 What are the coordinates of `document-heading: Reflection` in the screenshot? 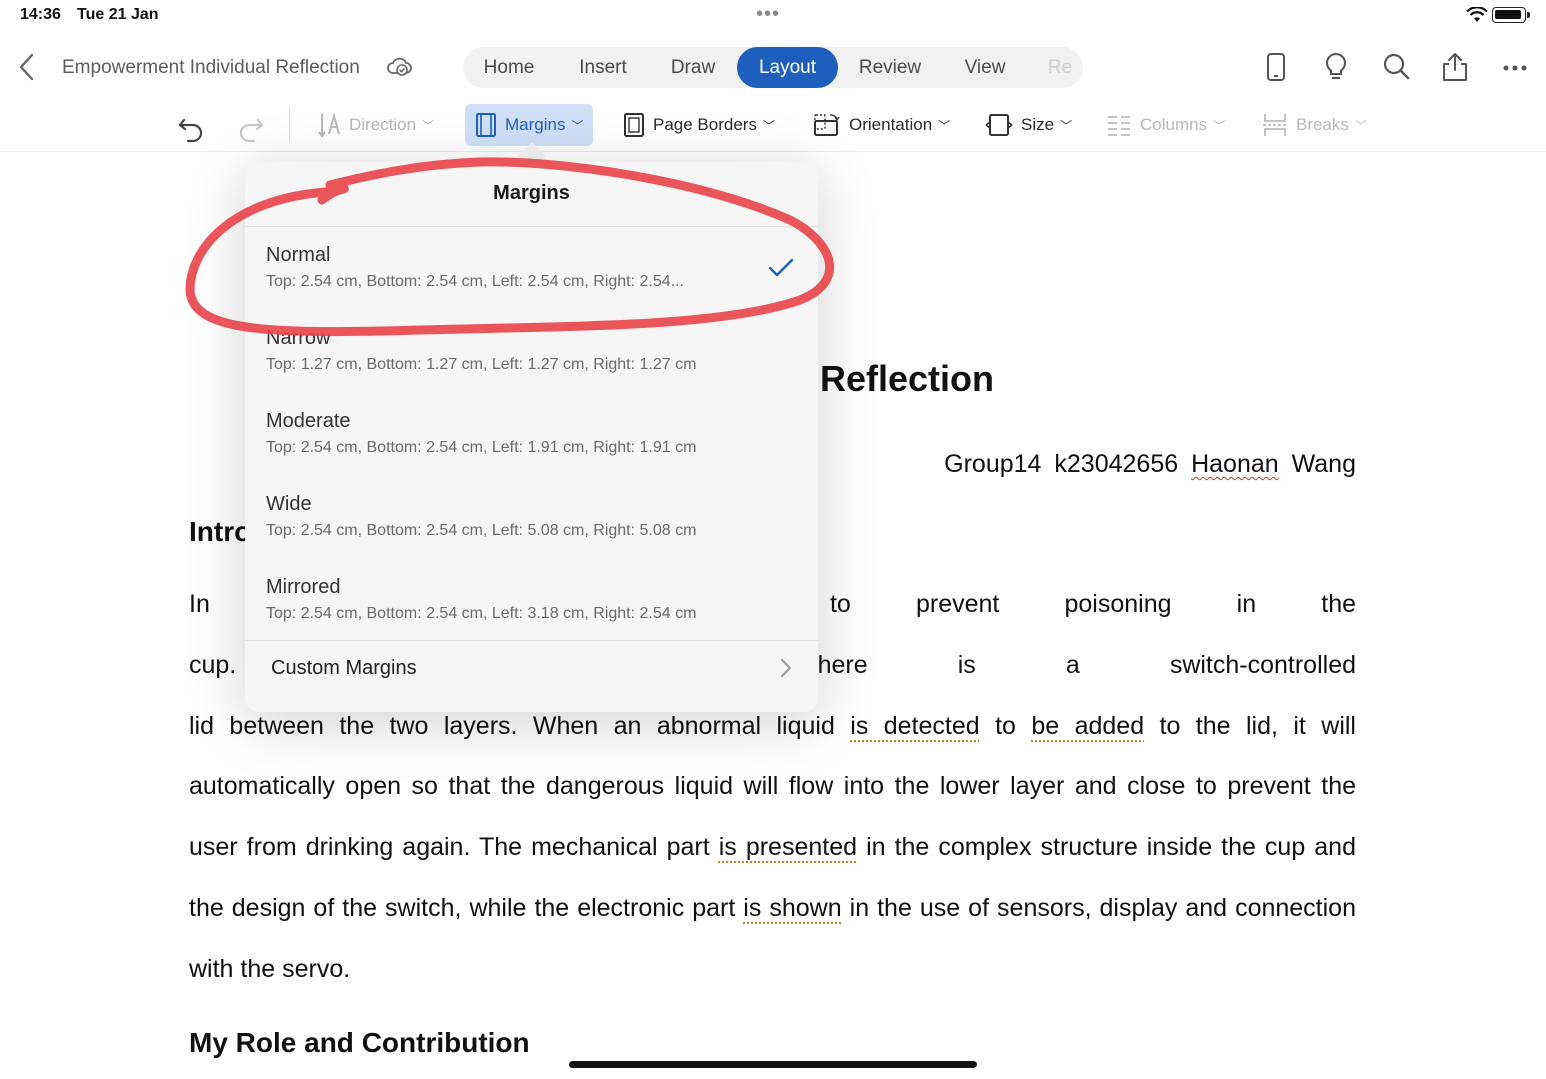 It's located at (907, 378).